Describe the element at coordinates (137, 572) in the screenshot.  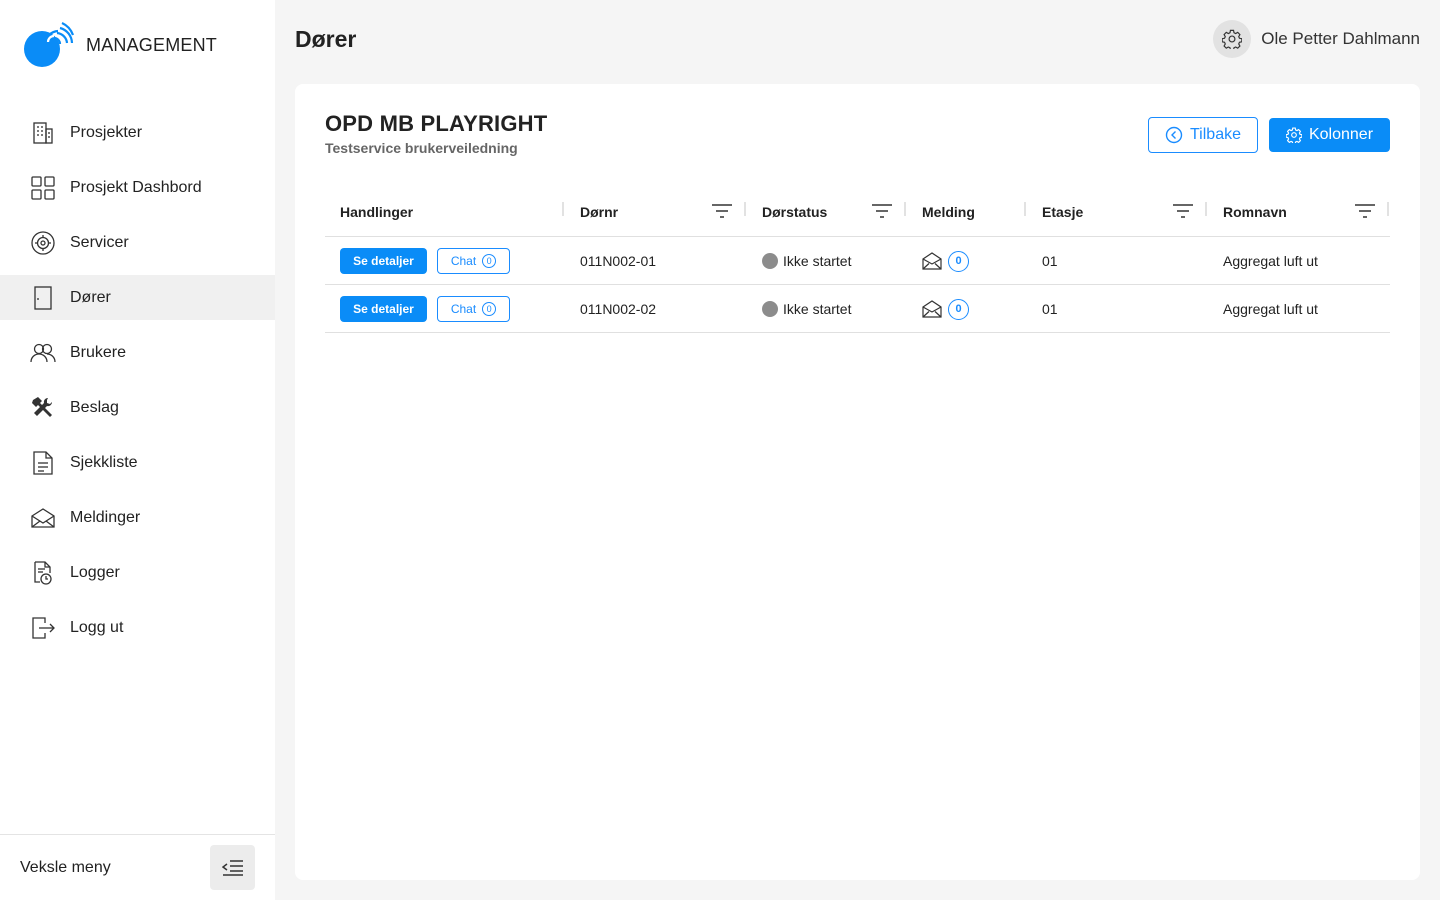
I see `sidebar-item-logger: Logger` at that location.